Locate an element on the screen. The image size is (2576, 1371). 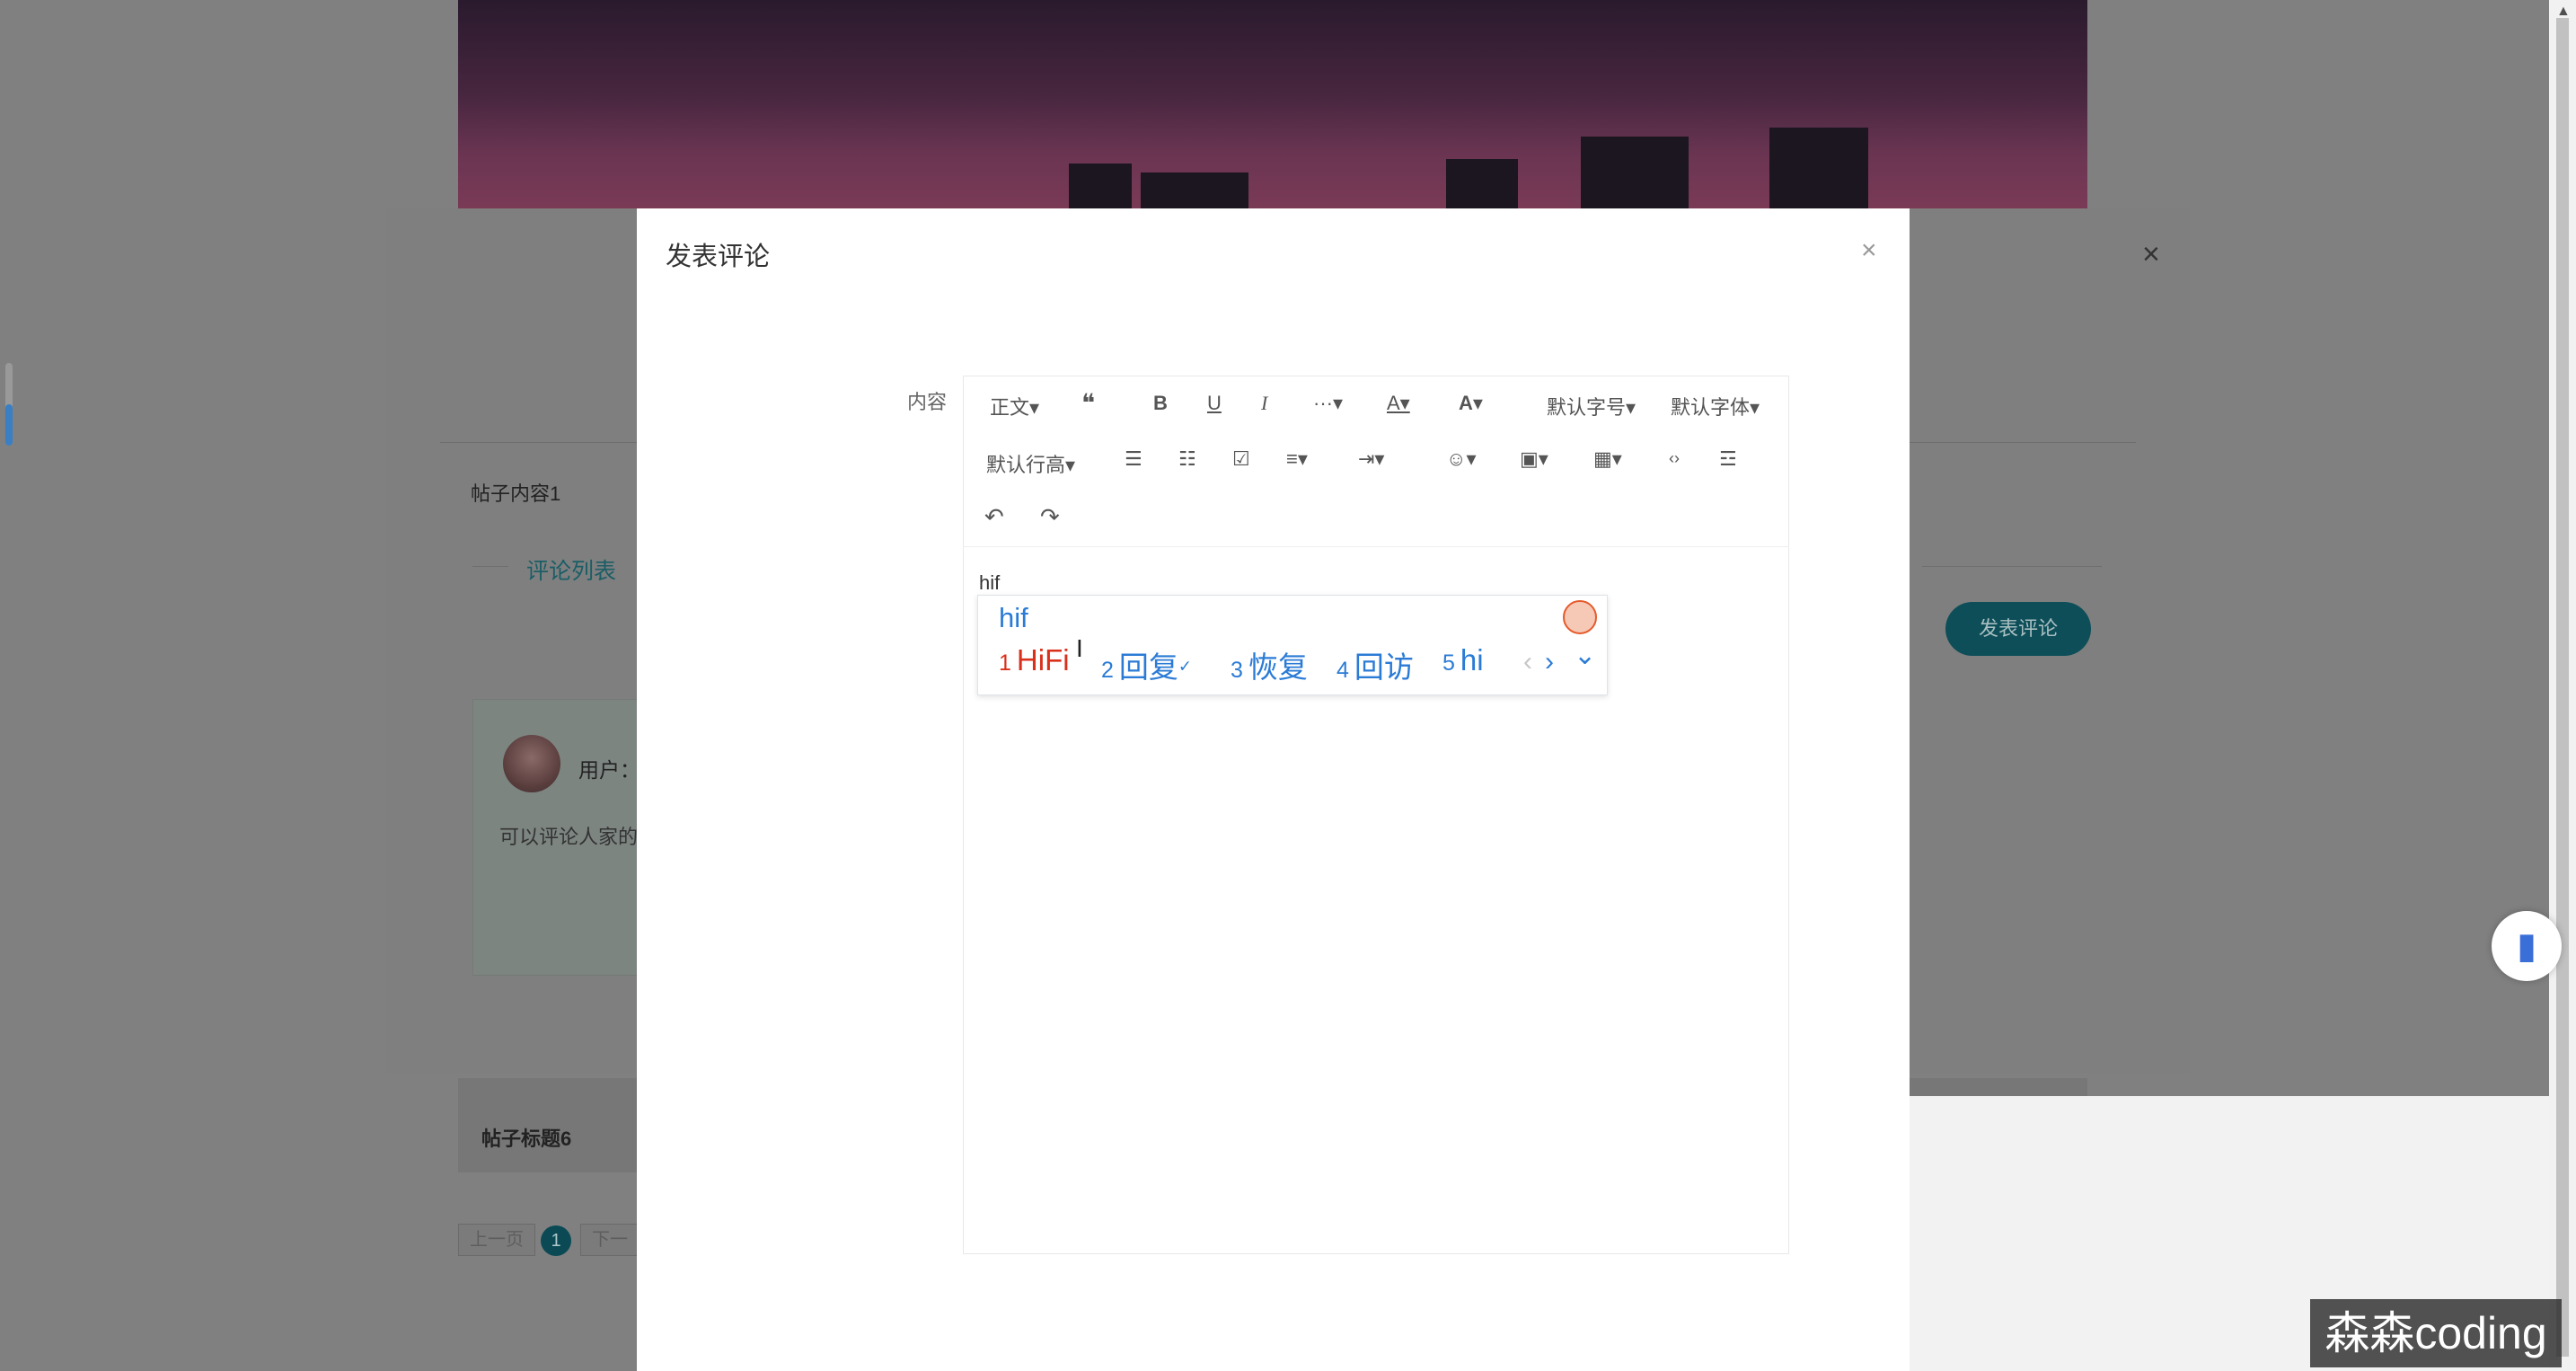
ime-expand-icon: ⌄ is located at coordinates (1585, 656).